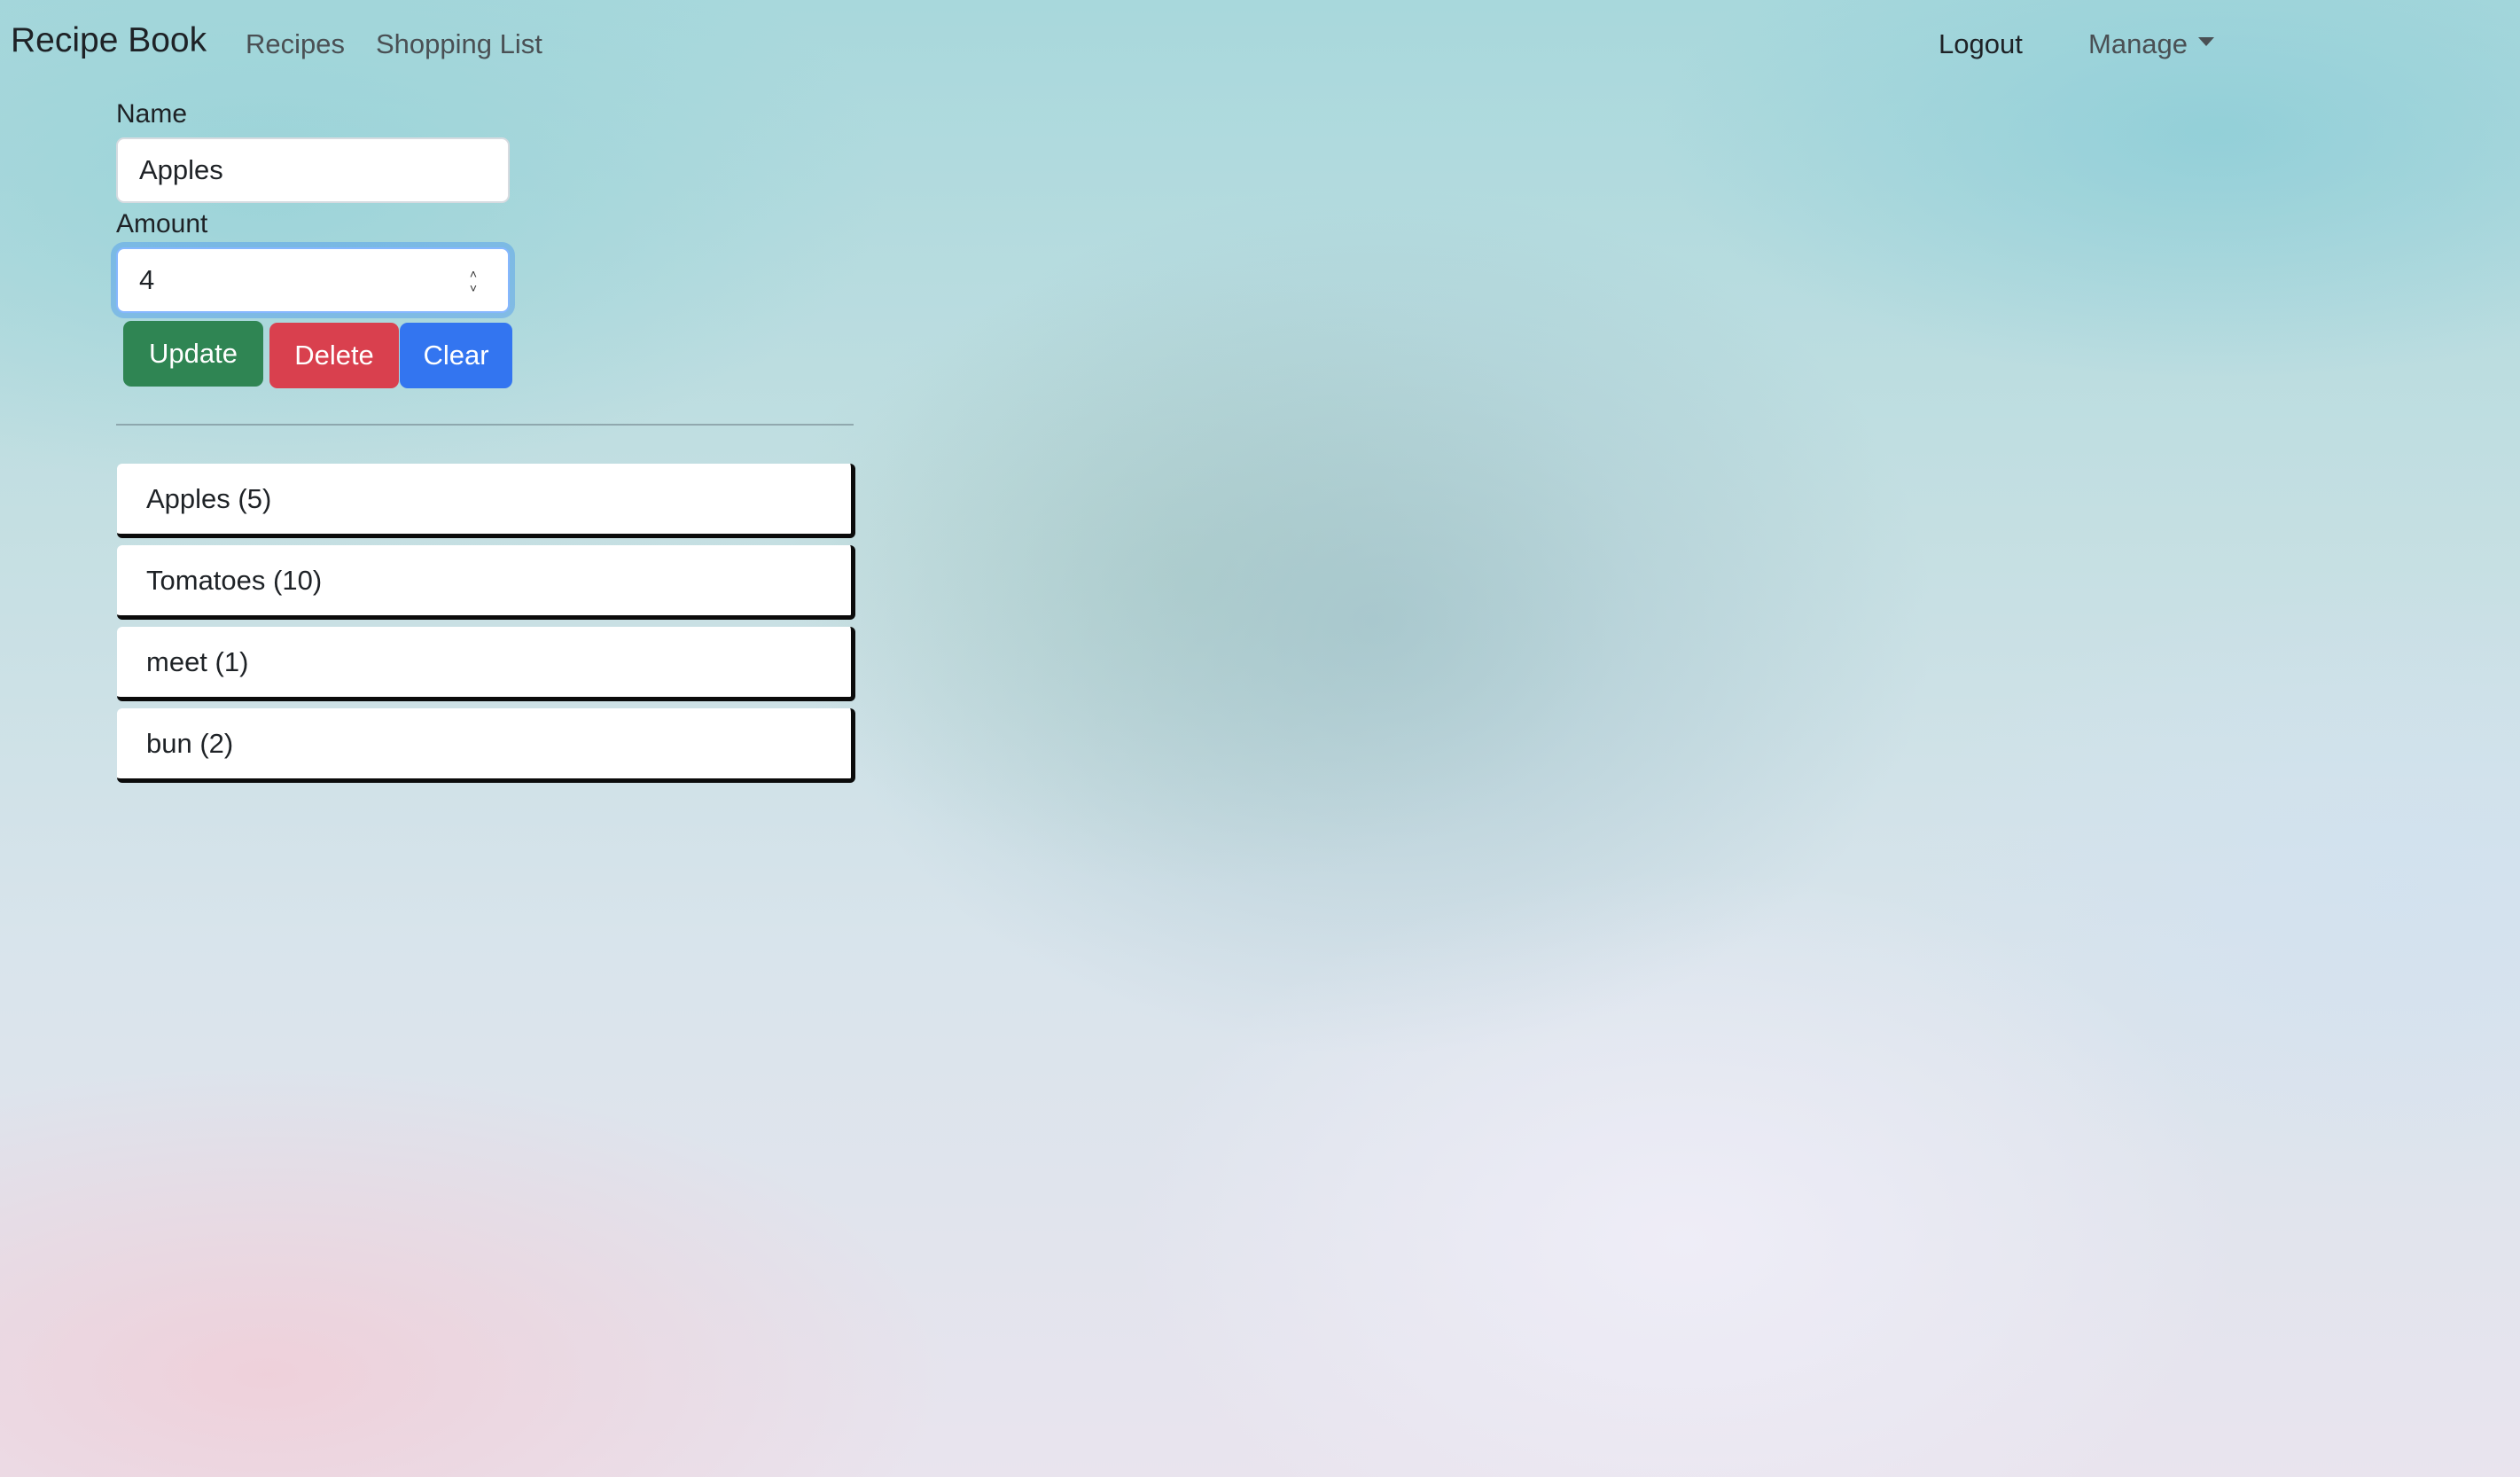 The height and width of the screenshot is (1477, 2520). What do you see at coordinates (295, 44) in the screenshot?
I see `nav-link-recipes: Recipes` at bounding box center [295, 44].